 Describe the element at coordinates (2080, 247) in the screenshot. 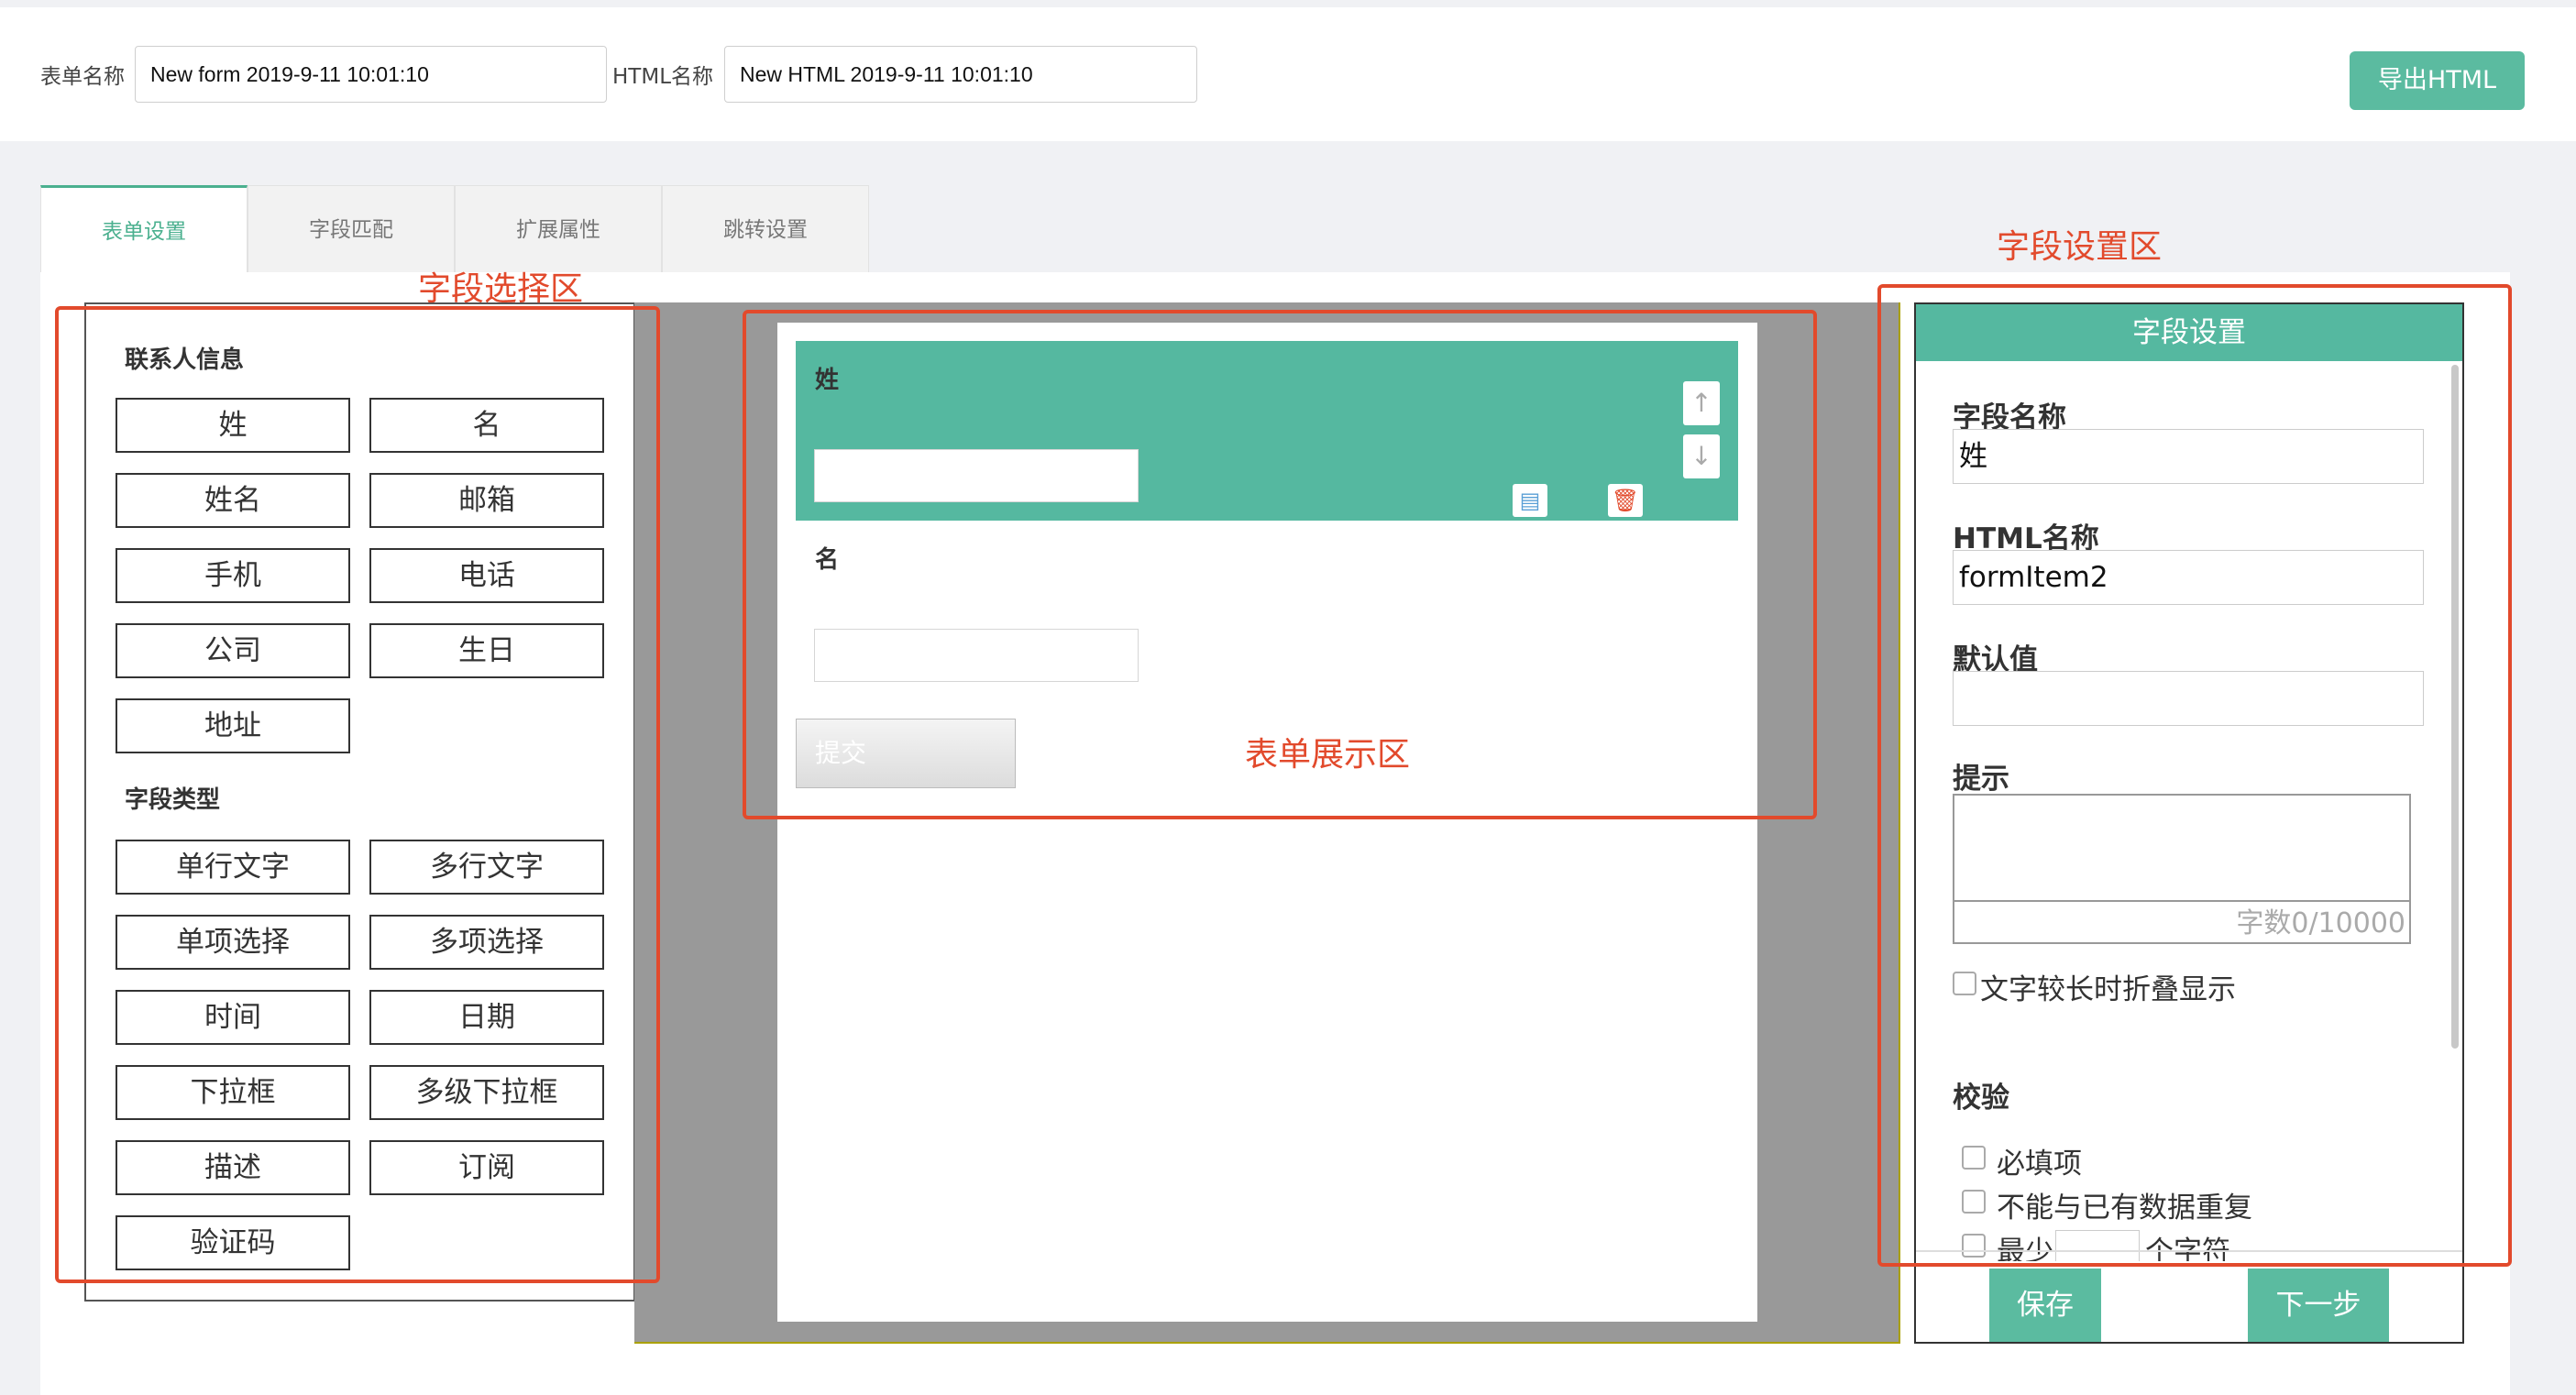

I see `field-settings-area-annotation: 字段设置区` at that location.